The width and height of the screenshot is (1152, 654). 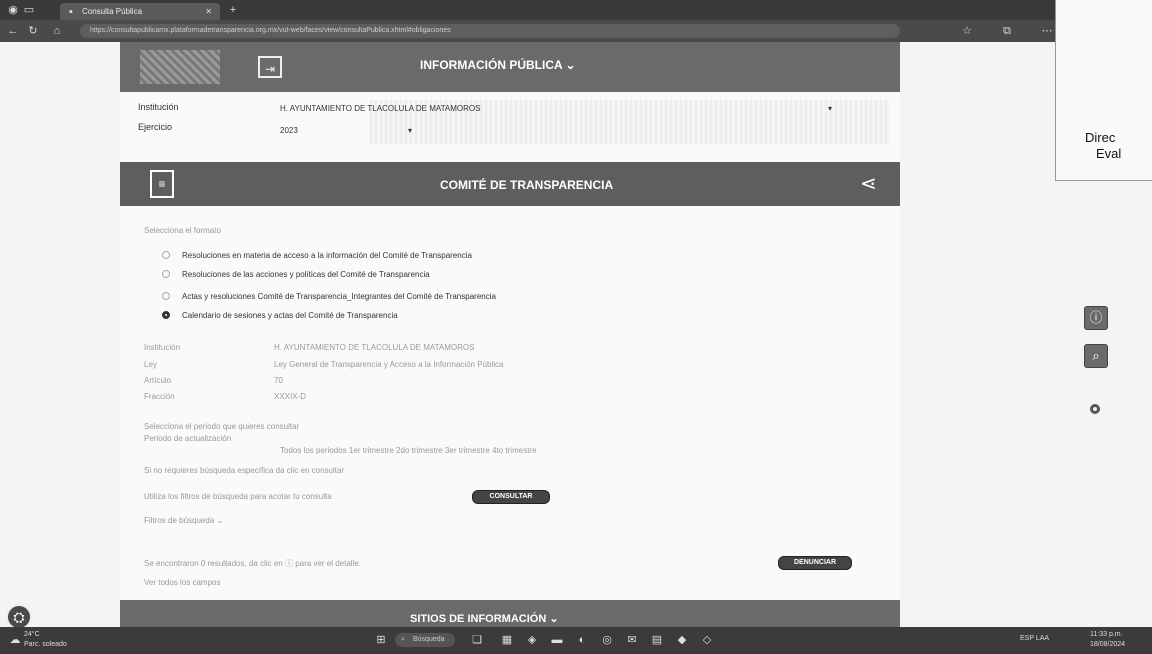 What do you see at coordinates (183, 520) in the screenshot?
I see `search-filters-toggle: Filtros de búsqueda ⌄` at bounding box center [183, 520].